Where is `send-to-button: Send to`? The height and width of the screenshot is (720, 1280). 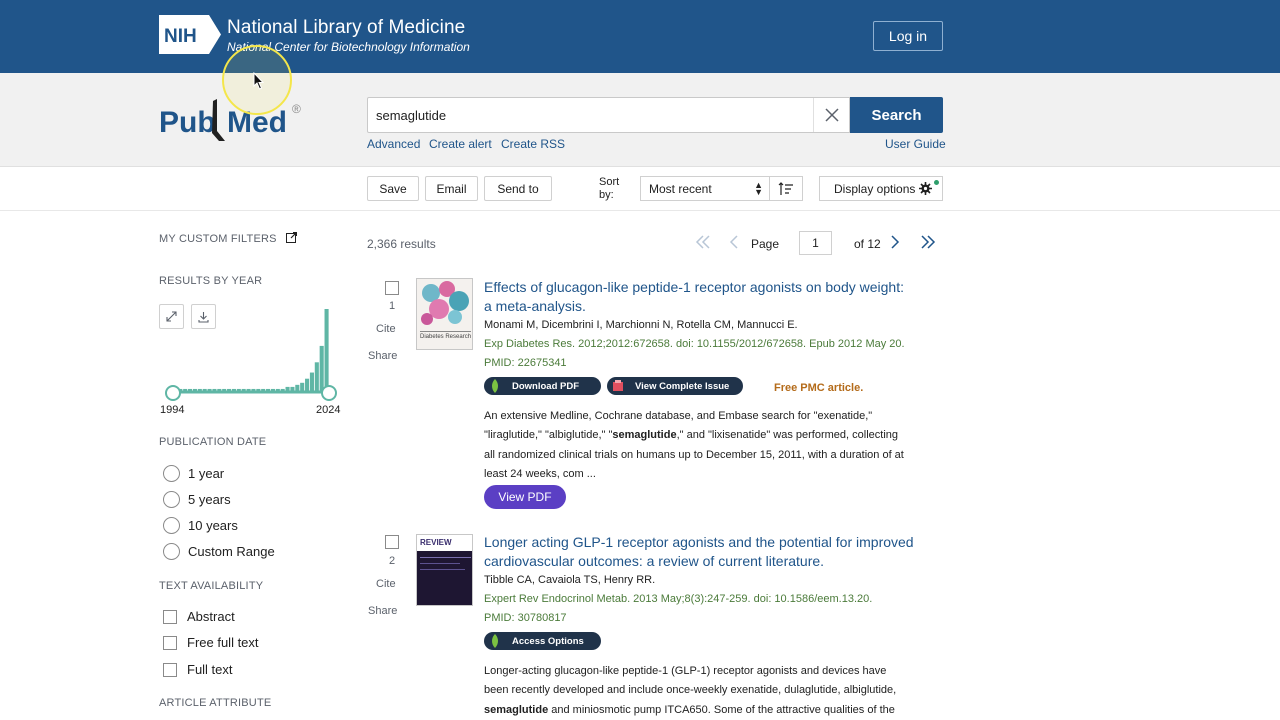 send-to-button: Send to is located at coordinates (518, 188).